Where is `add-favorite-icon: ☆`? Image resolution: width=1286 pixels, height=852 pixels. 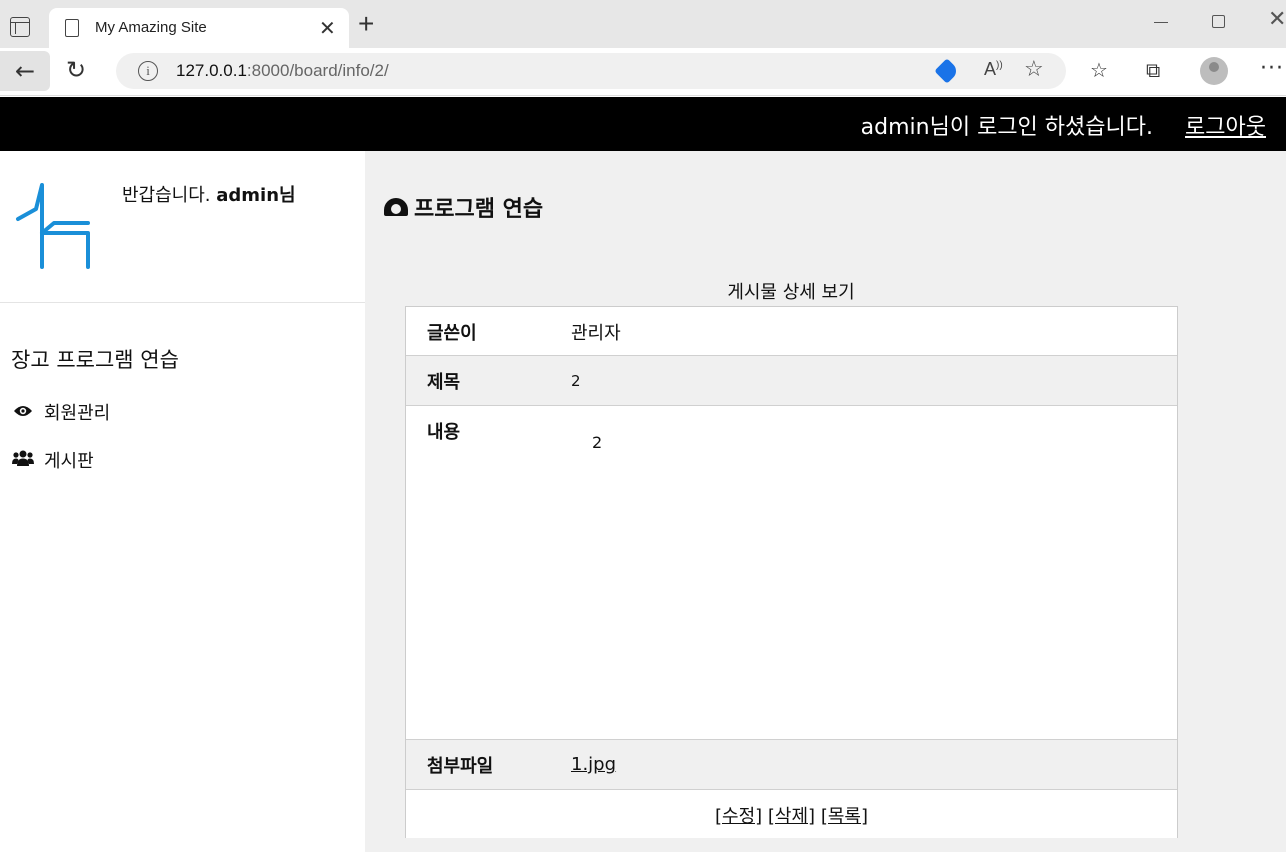 add-favorite-icon: ☆ is located at coordinates (1034, 69).